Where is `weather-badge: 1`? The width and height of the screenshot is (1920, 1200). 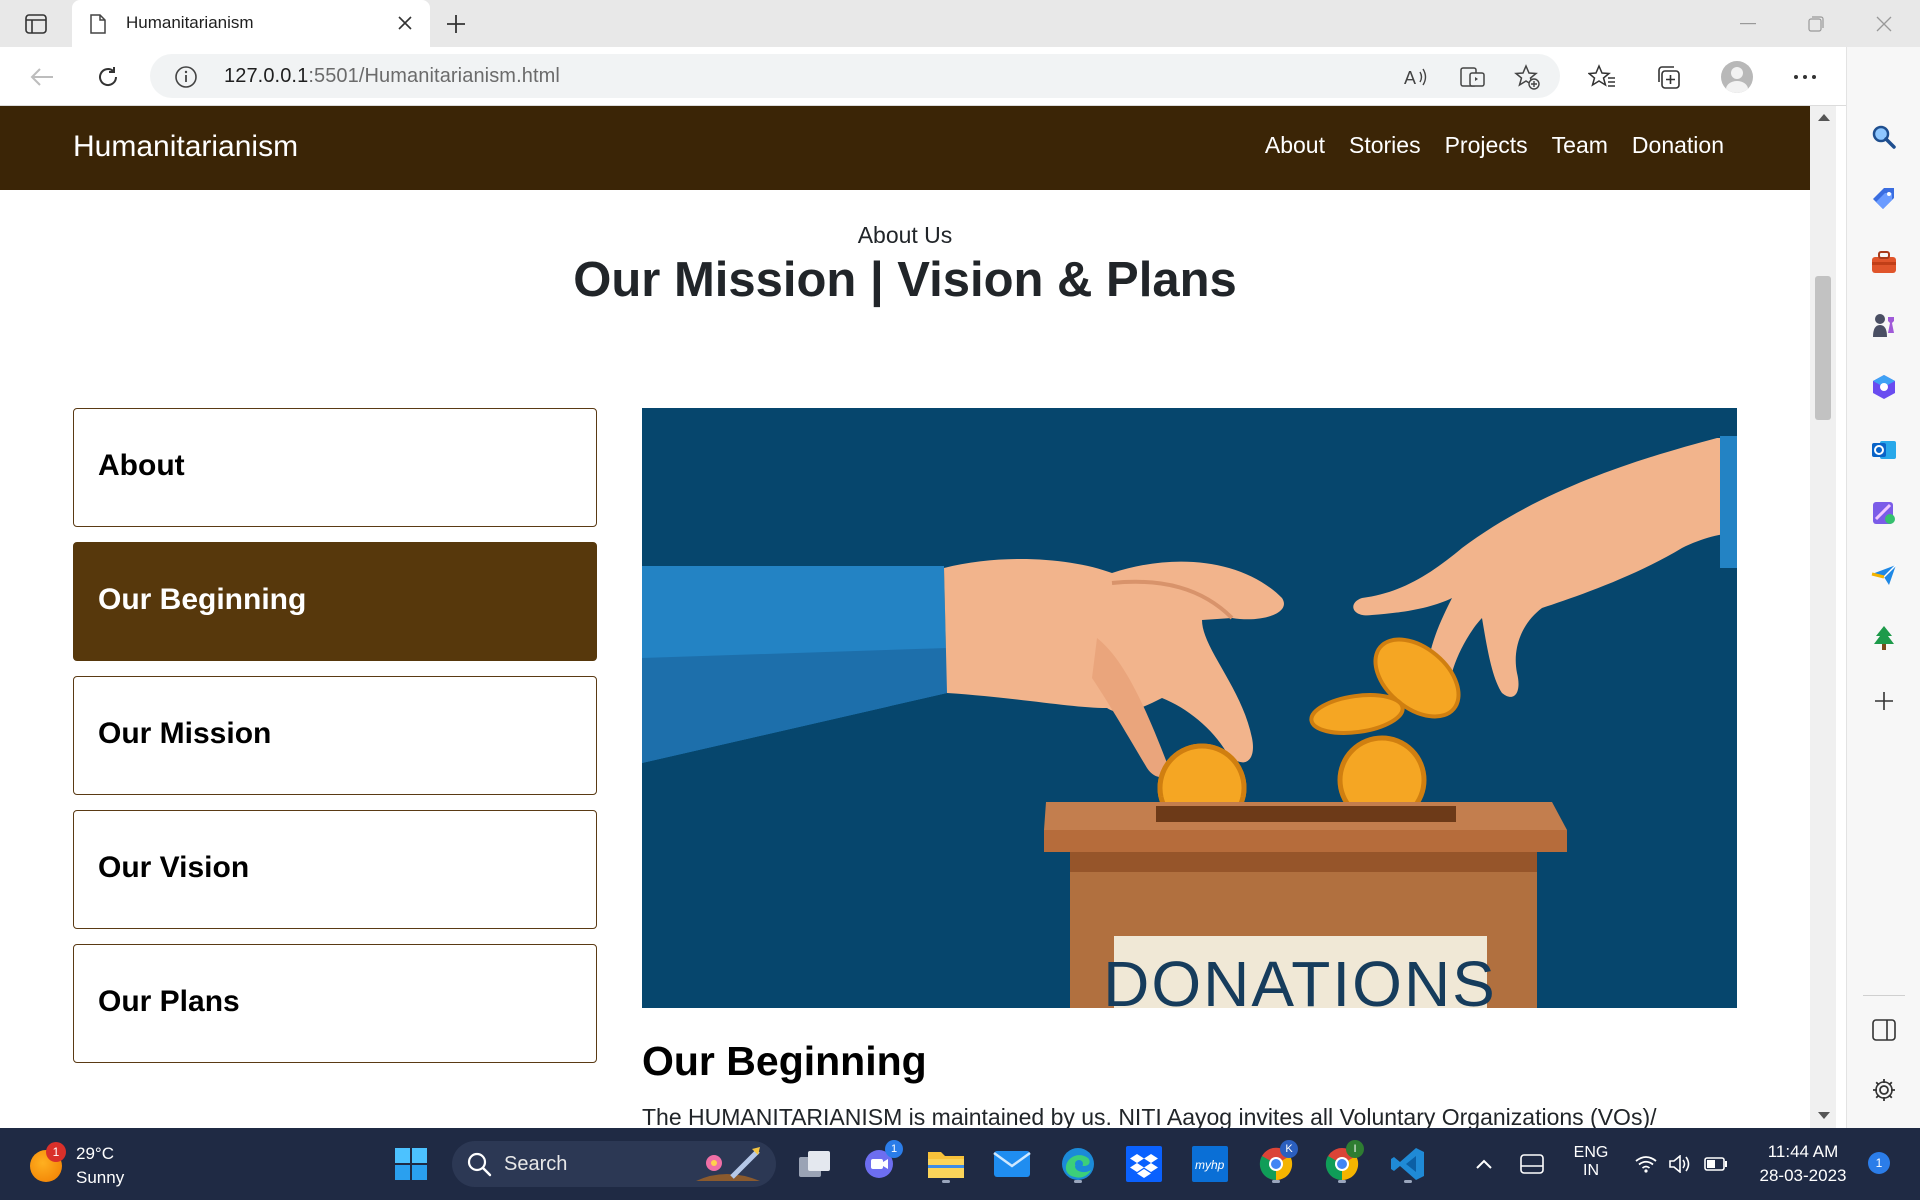 weather-badge: 1 is located at coordinates (56, 1152).